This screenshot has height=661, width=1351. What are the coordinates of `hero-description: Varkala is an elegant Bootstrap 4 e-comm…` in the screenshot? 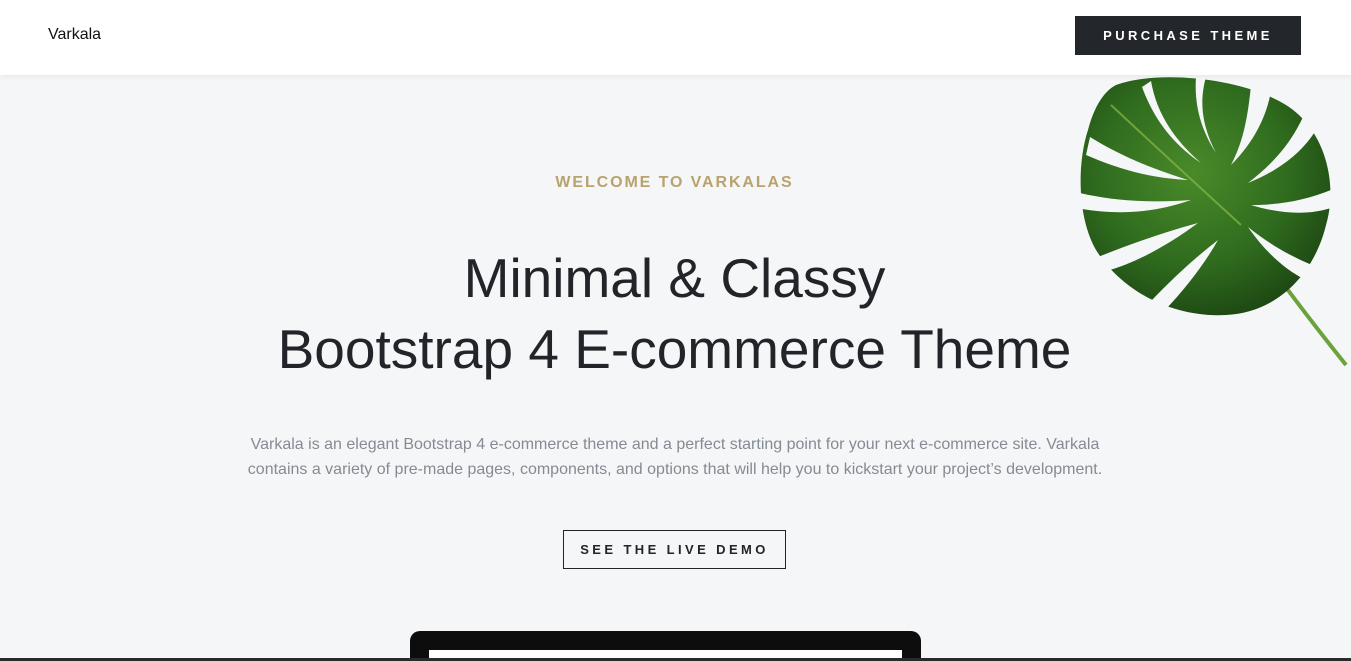 It's located at (675, 457).